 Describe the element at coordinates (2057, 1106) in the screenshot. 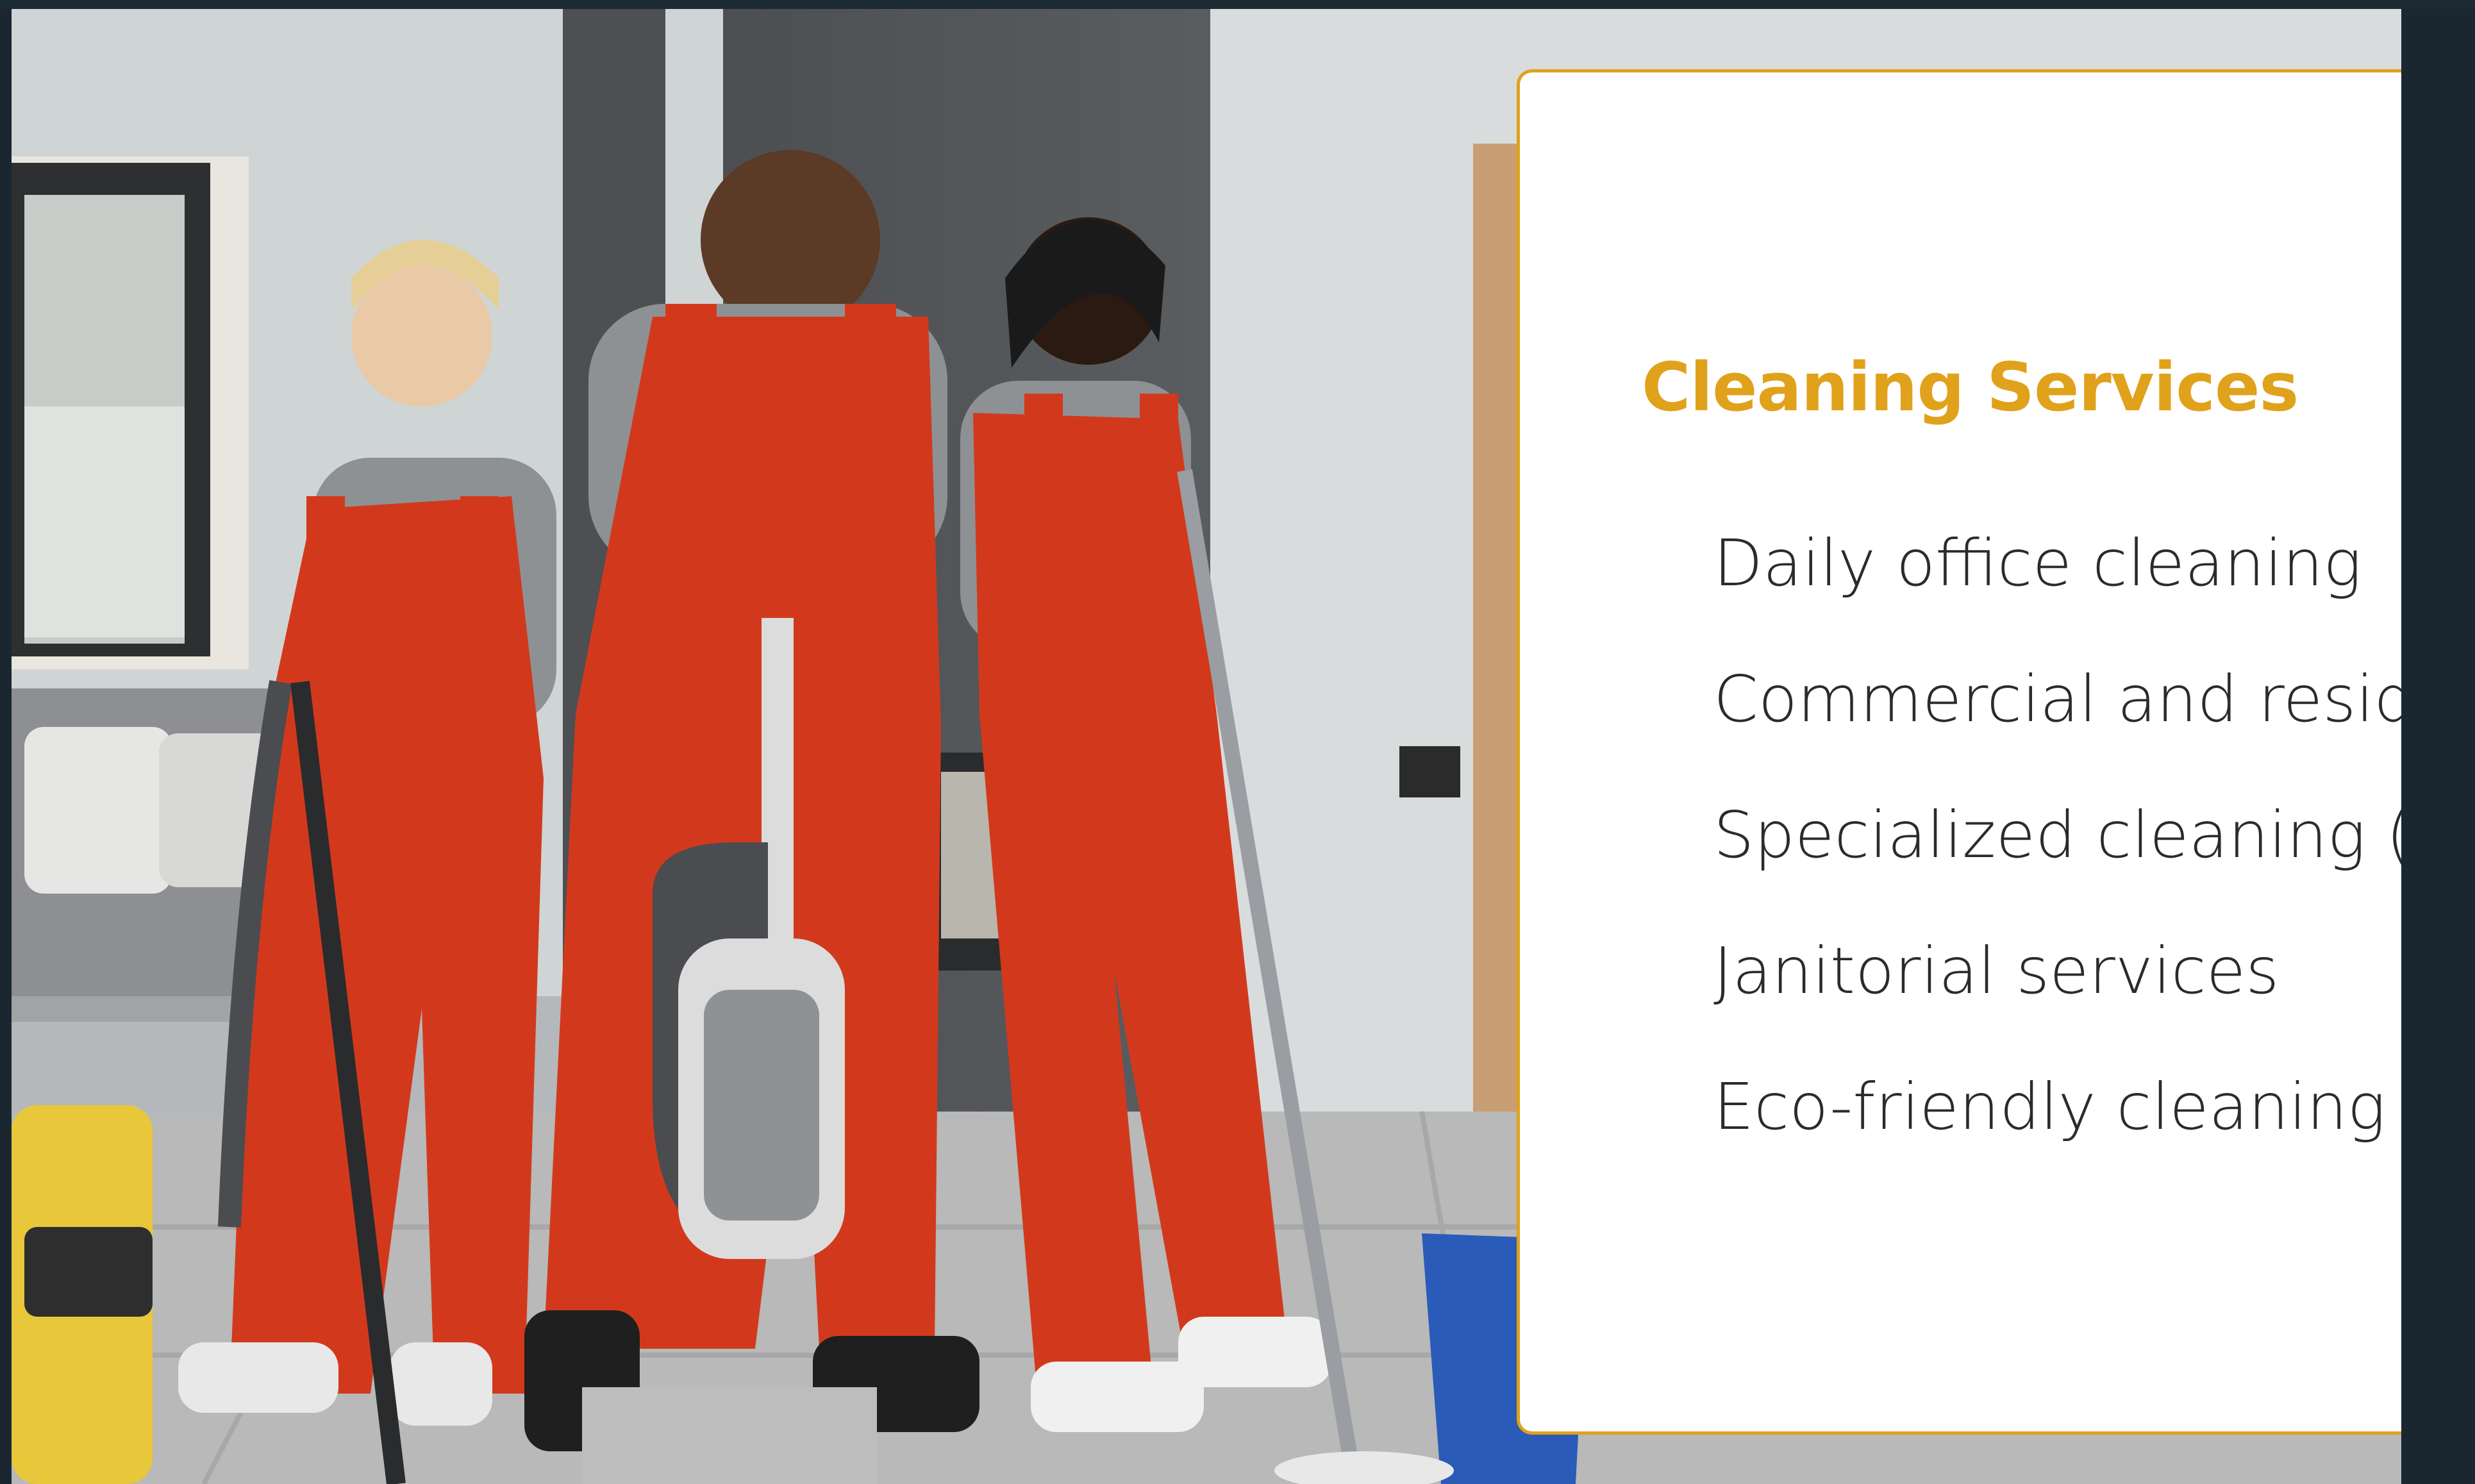

I see `list-item: Eco-friendly cleaning s` at that location.